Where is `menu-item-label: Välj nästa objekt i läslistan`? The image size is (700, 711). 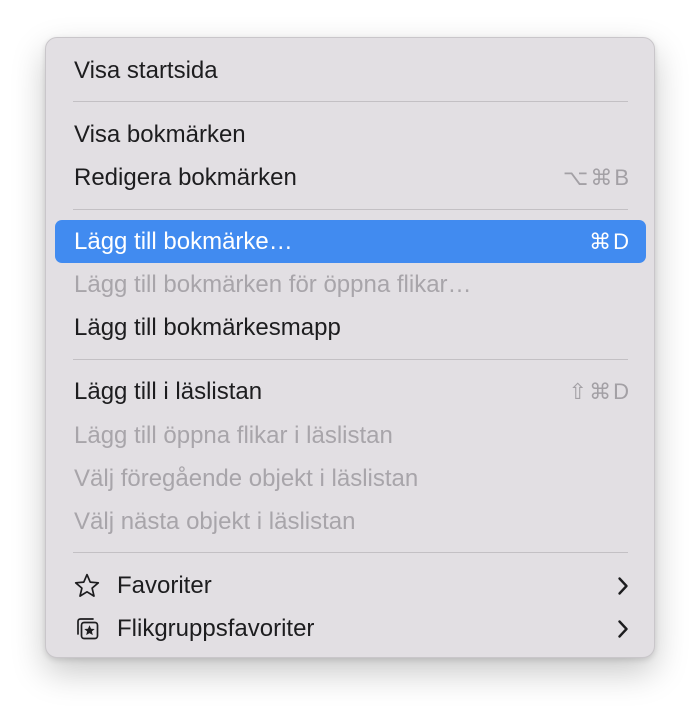 menu-item-label: Välj nästa objekt i läslistan is located at coordinates (215, 521).